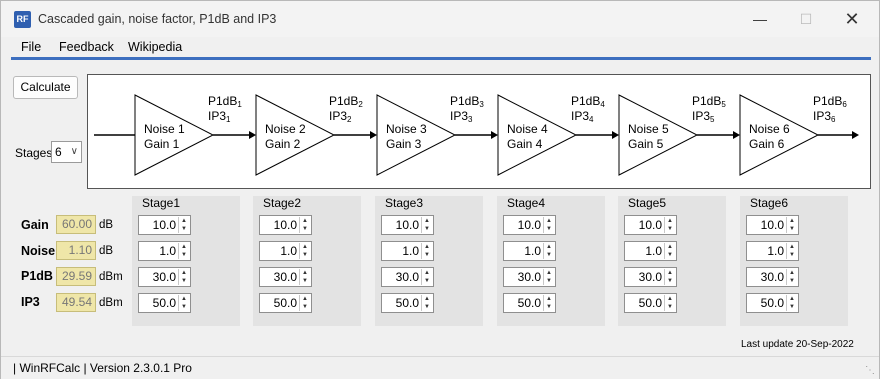 This screenshot has width=880, height=379. Describe the element at coordinates (870, 370) in the screenshot. I see `resize-grip-icon: ⋱` at that location.